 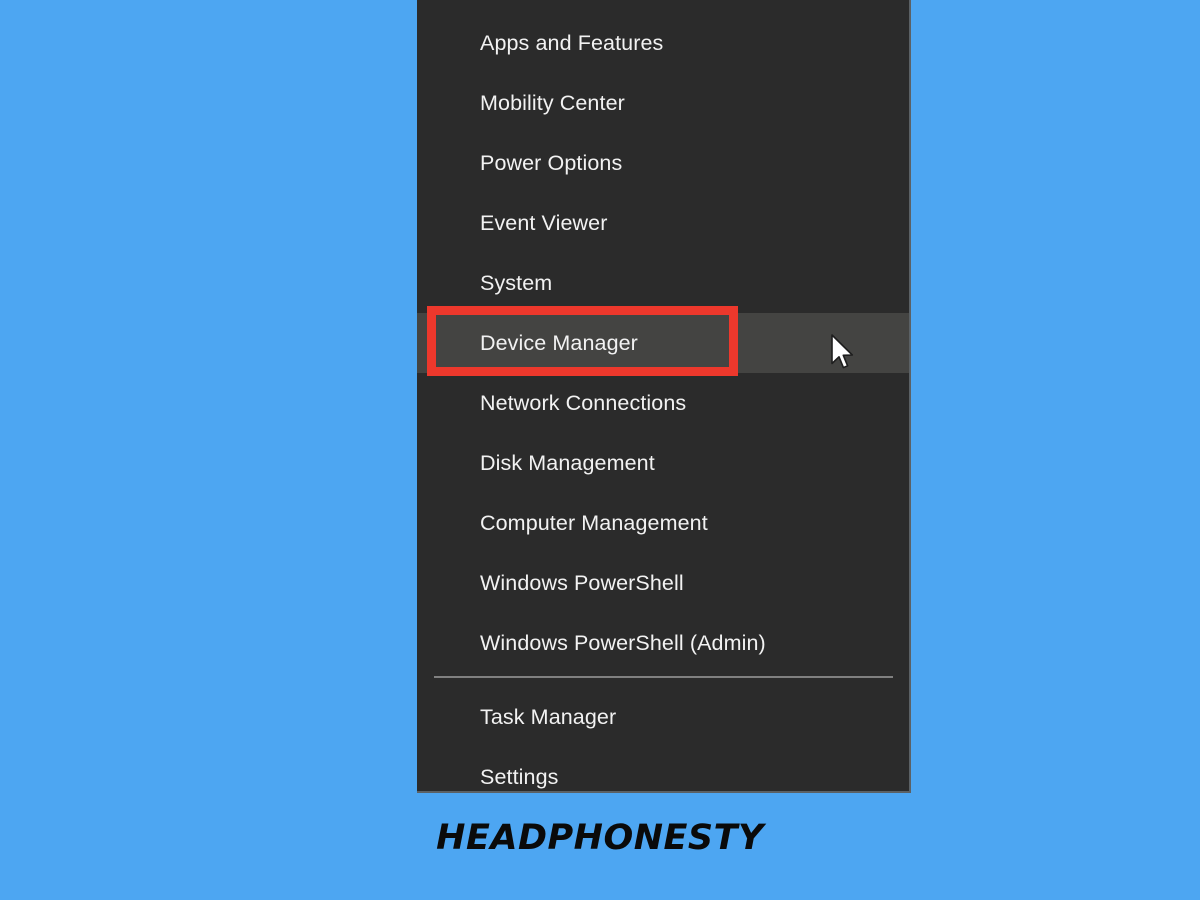 I want to click on menu-item-settings: Settings, so click(x=663, y=769).